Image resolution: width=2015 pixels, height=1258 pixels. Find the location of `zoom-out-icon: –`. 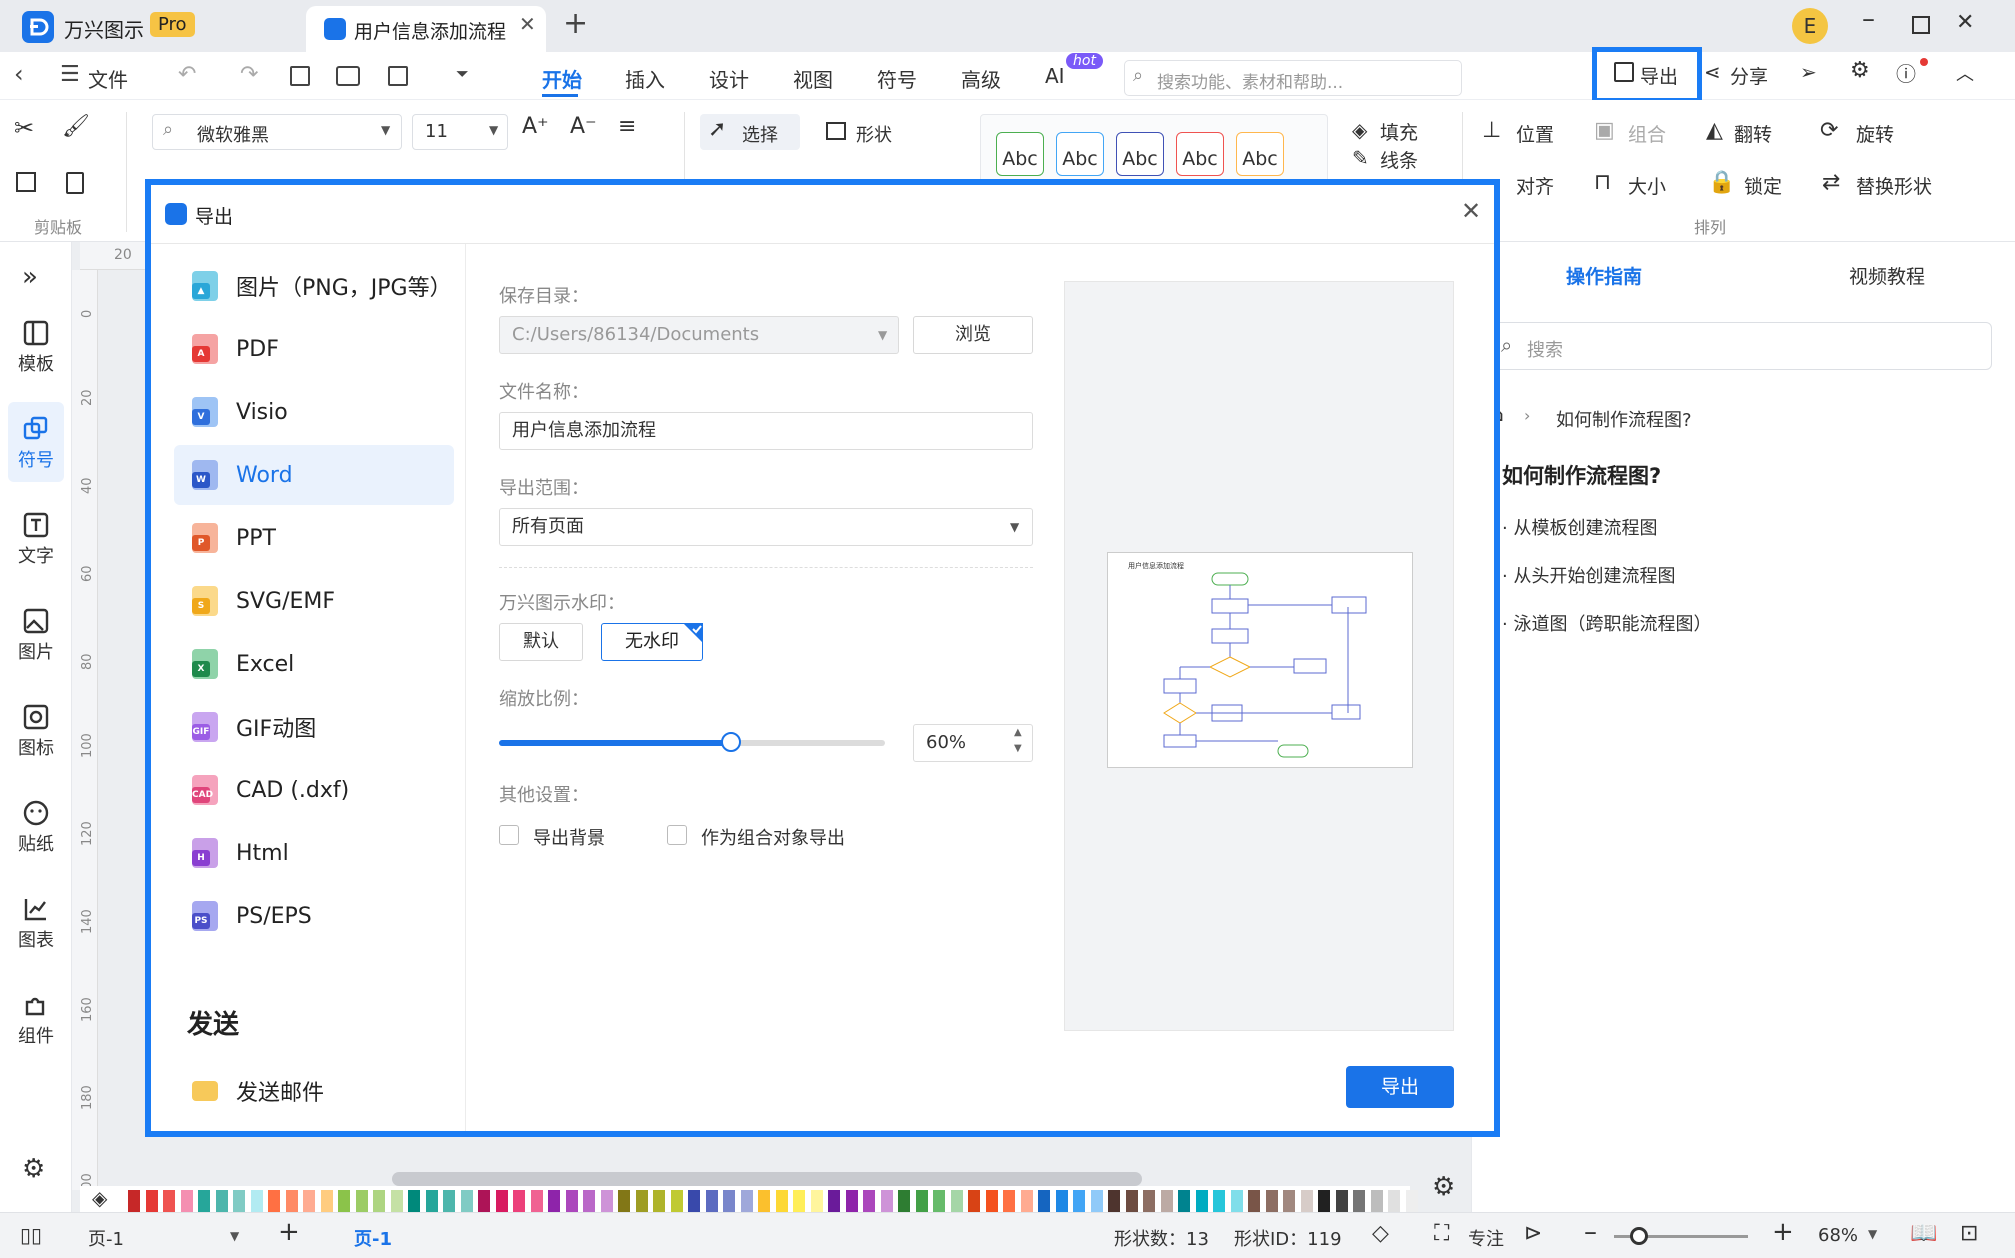

zoom-out-icon: – is located at coordinates (1590, 1232).